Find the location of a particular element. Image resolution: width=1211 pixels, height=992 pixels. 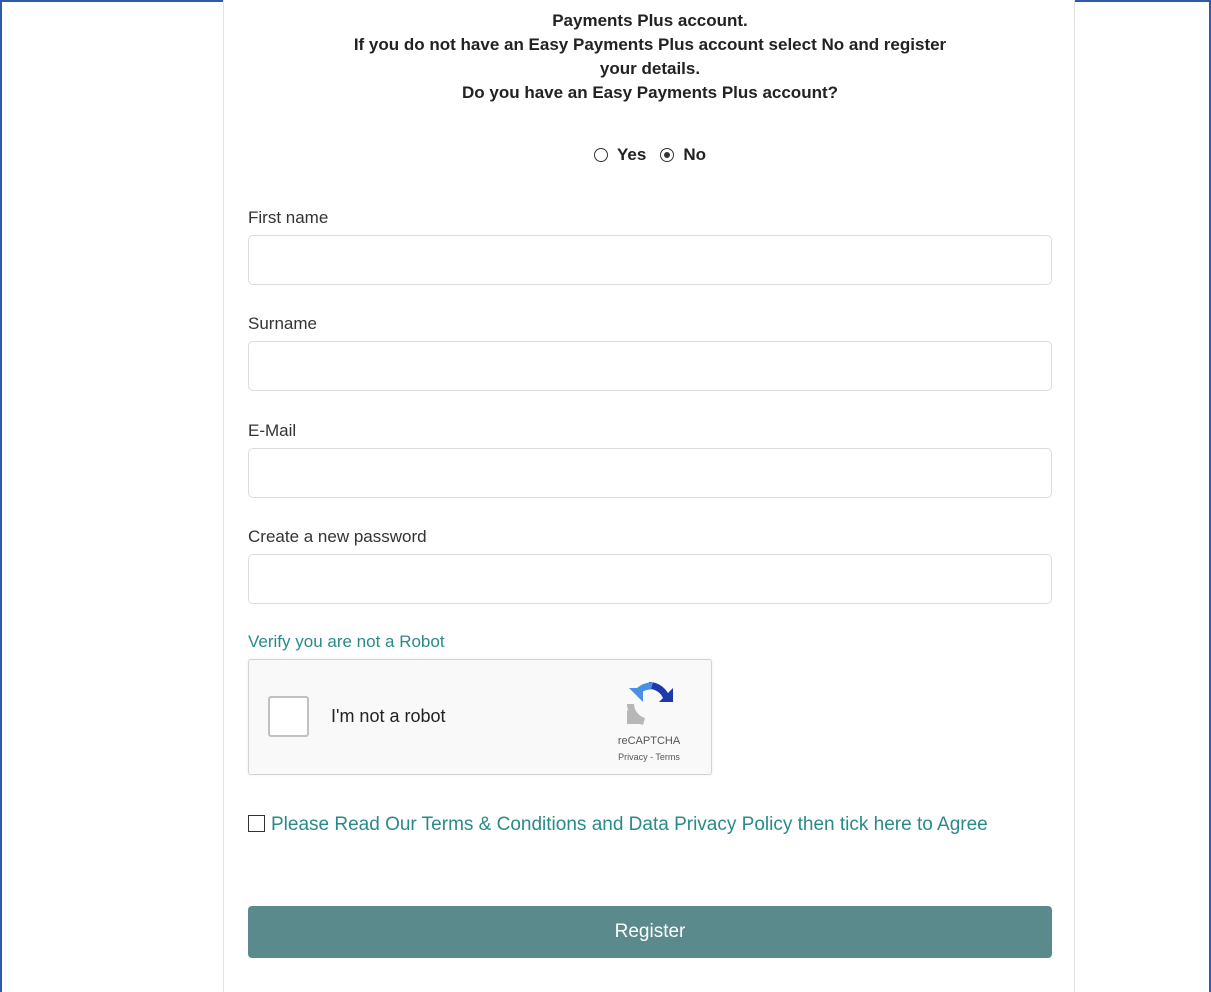

recaptcha-logo-icon is located at coordinates (650, 703).